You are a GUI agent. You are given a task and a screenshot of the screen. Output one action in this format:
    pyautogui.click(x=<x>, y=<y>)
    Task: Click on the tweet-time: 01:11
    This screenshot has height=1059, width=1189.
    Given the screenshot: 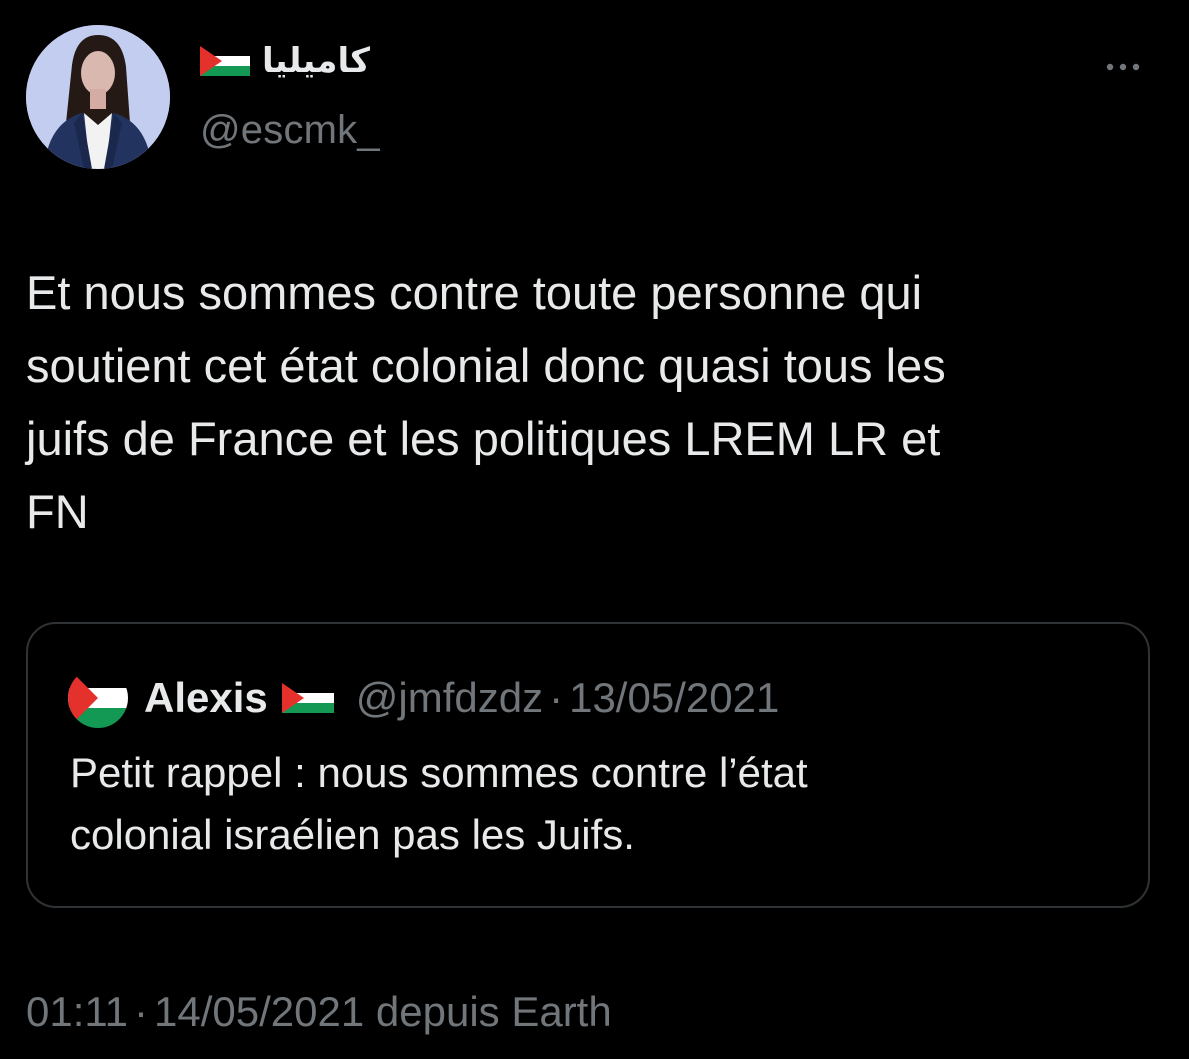 What is the action you would take?
    pyautogui.click(x=77, y=1011)
    